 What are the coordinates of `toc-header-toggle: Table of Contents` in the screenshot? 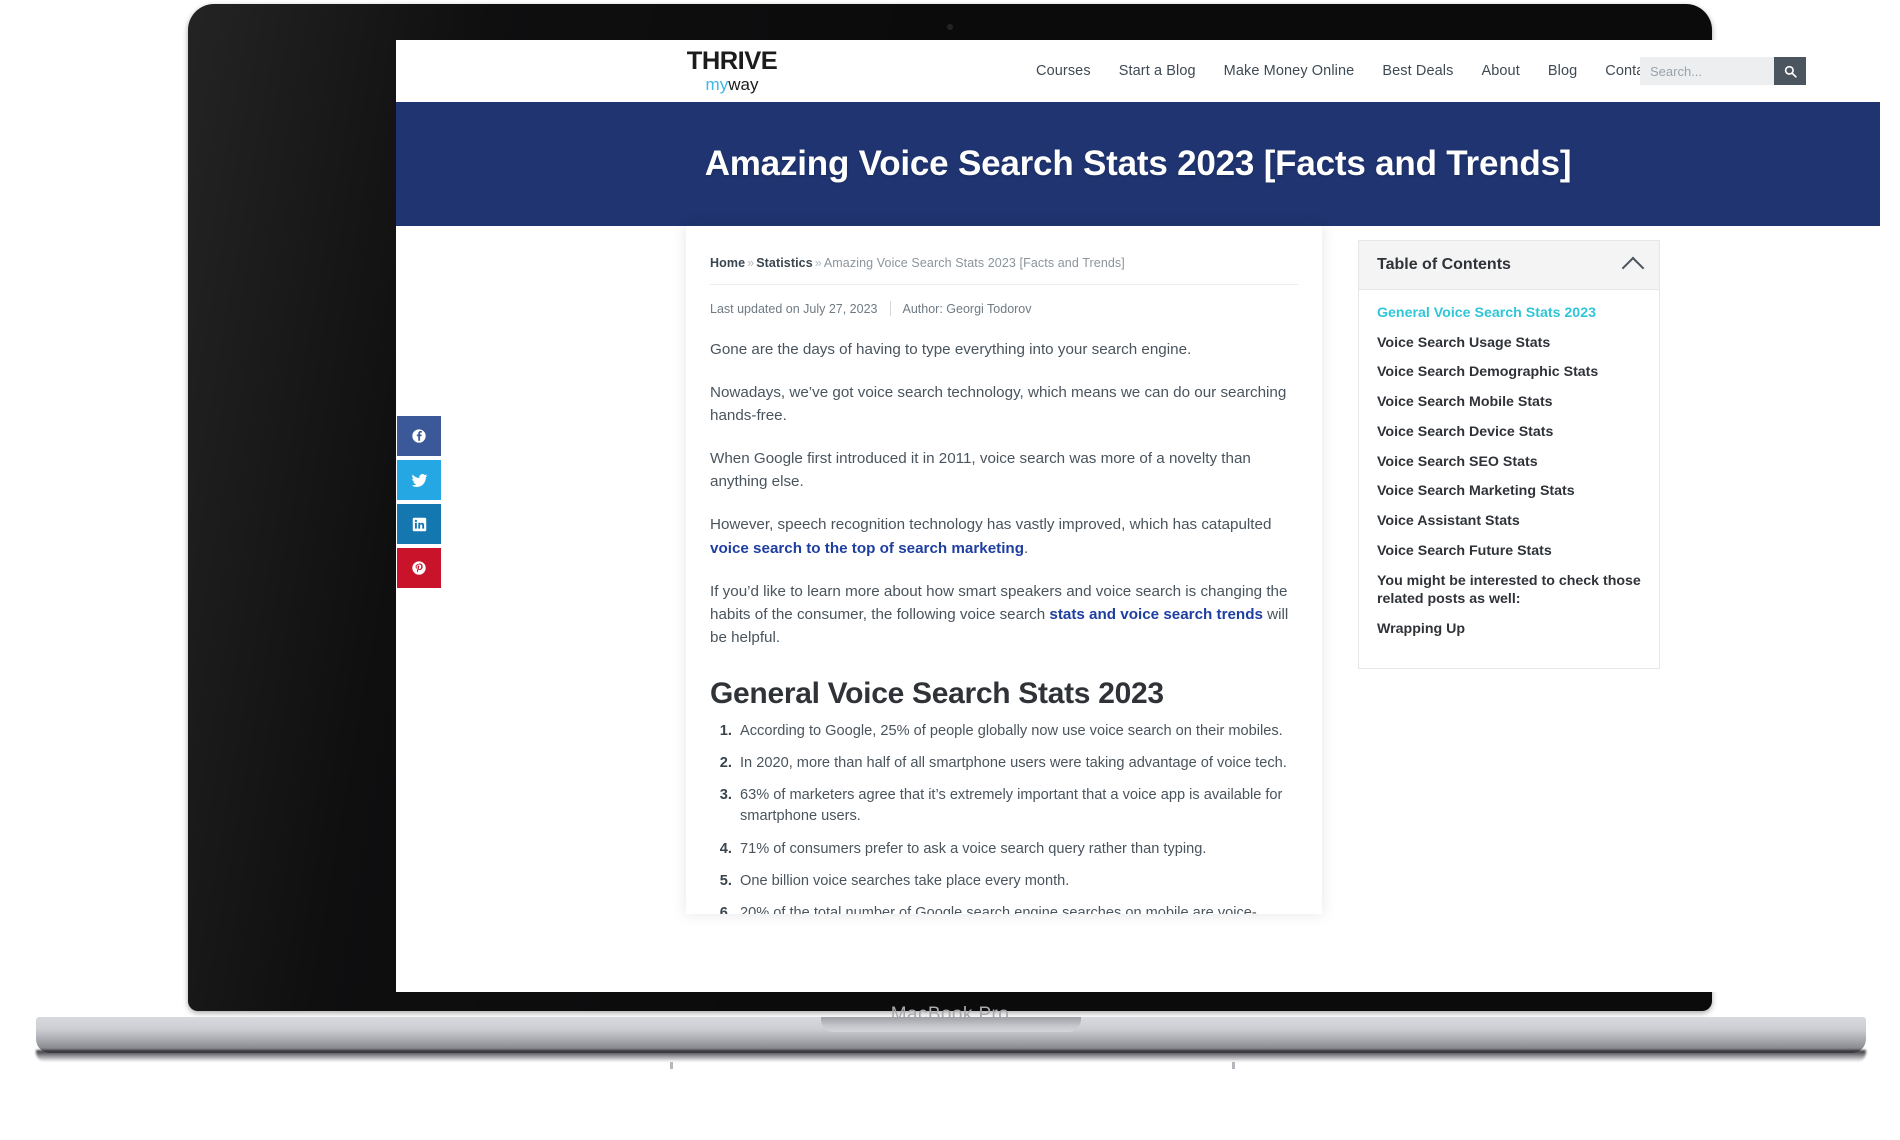 It's located at (1509, 265).